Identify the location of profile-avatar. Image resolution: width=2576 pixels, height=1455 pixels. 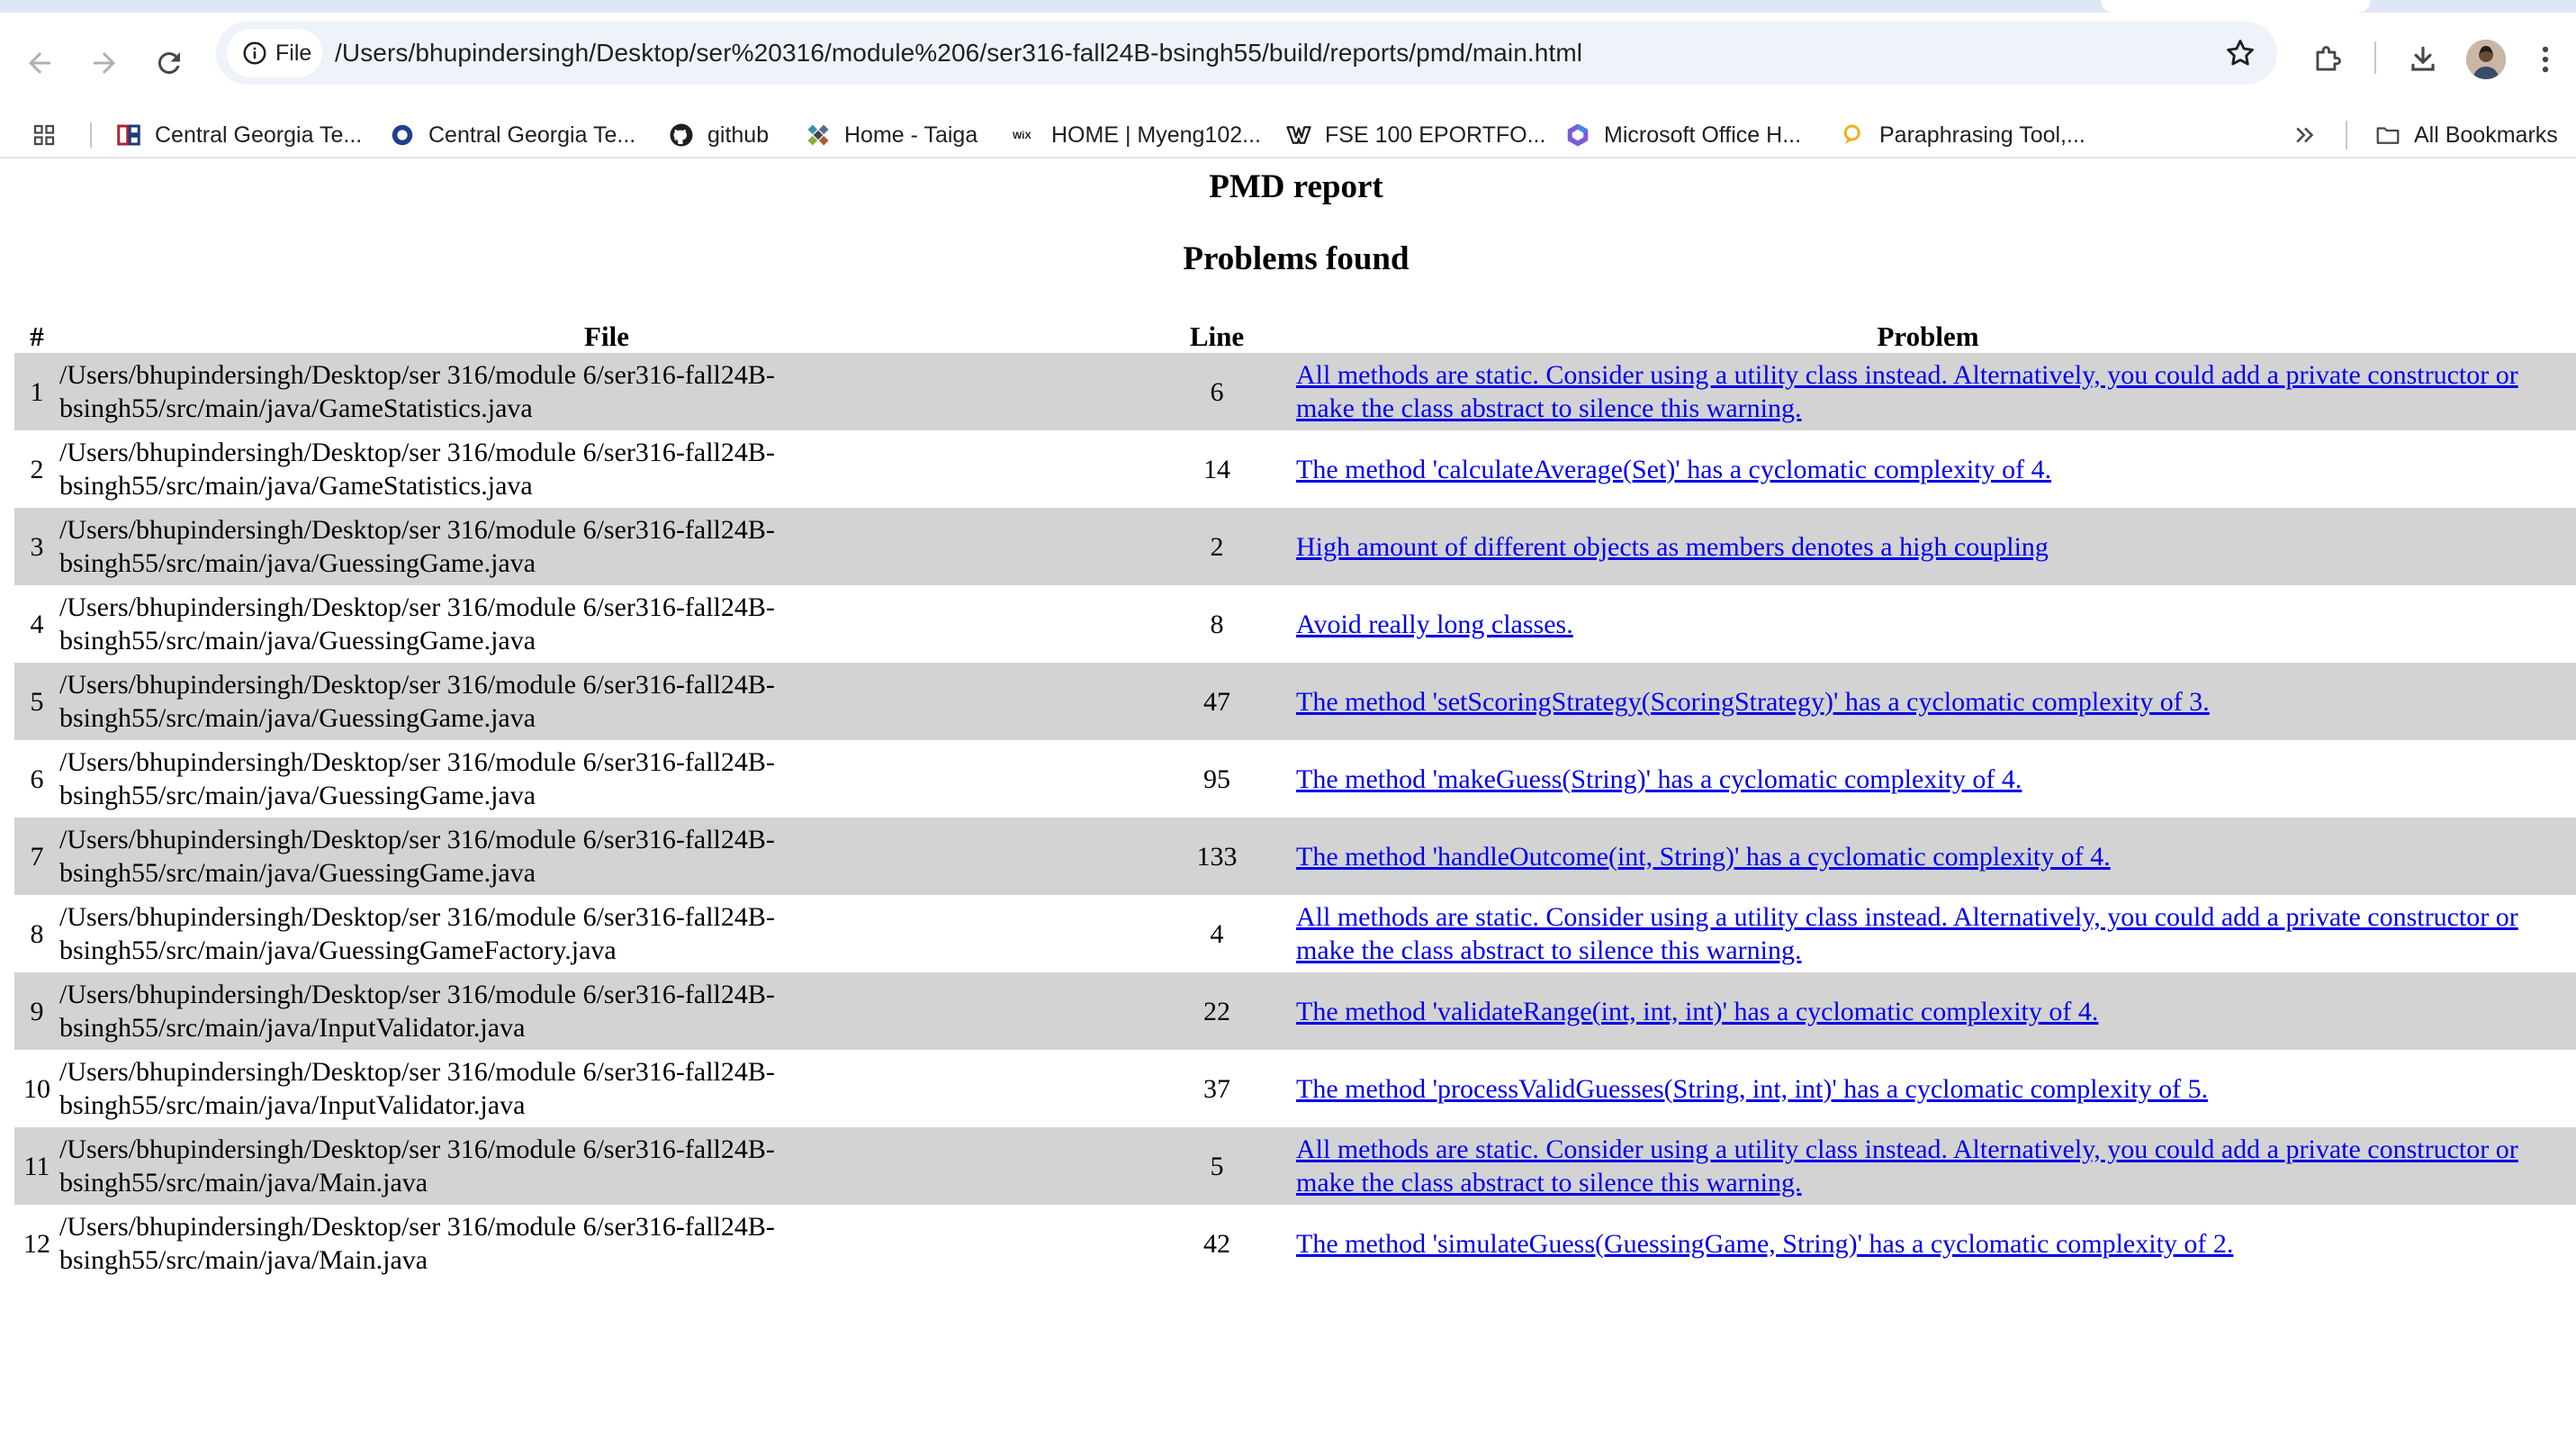
(2486, 60).